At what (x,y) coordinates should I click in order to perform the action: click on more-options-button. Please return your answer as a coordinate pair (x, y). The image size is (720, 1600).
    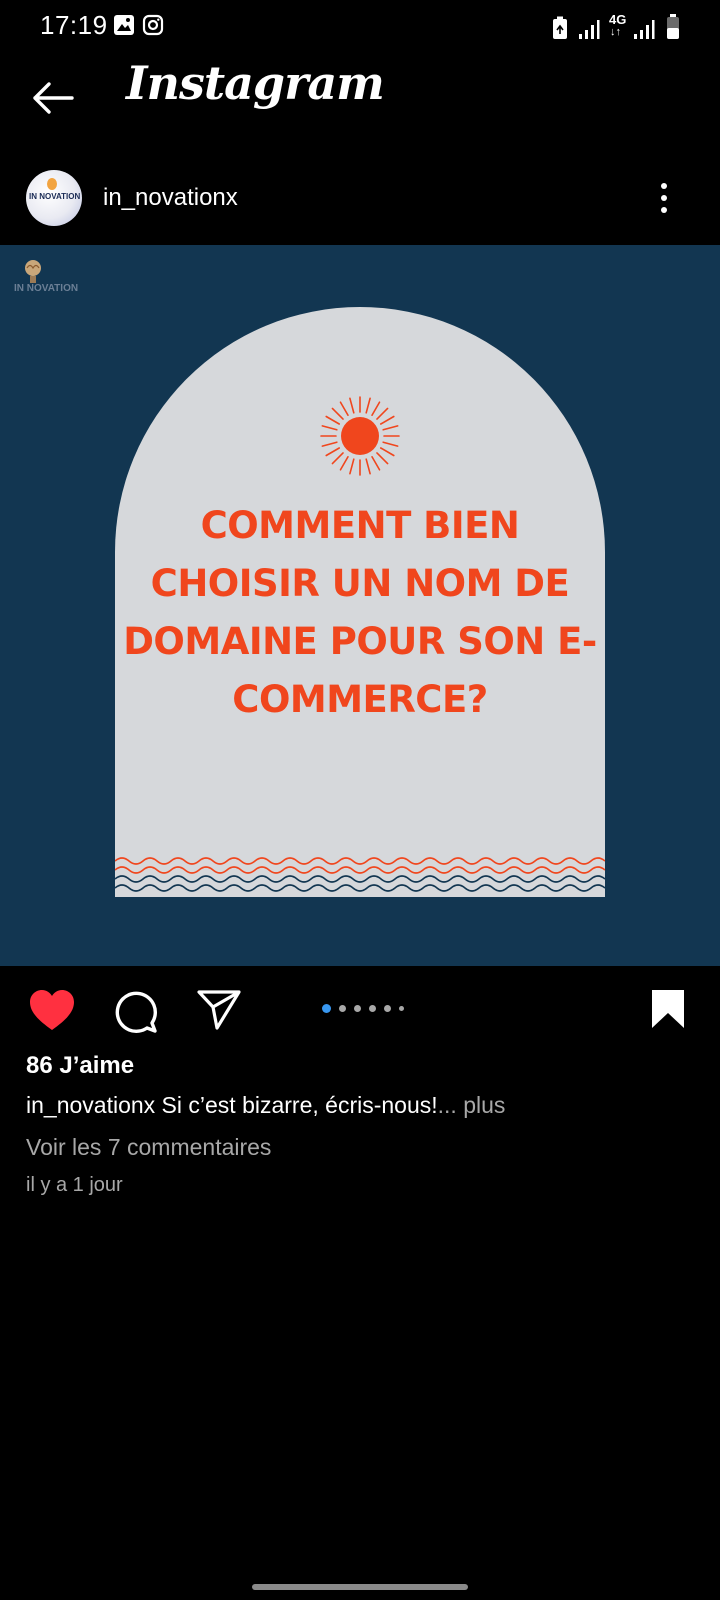
    Looking at the image, I should click on (664, 198).